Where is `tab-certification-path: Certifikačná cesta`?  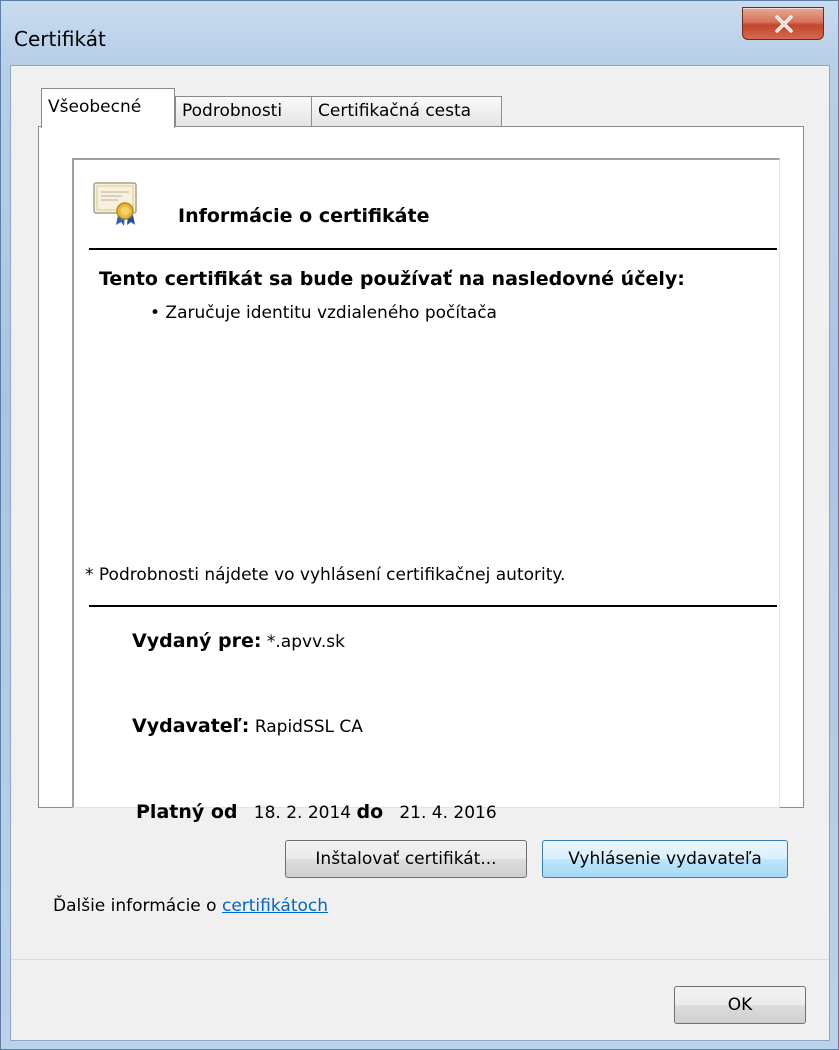
tab-certification-path: Certifikačná cesta is located at coordinates (406, 111).